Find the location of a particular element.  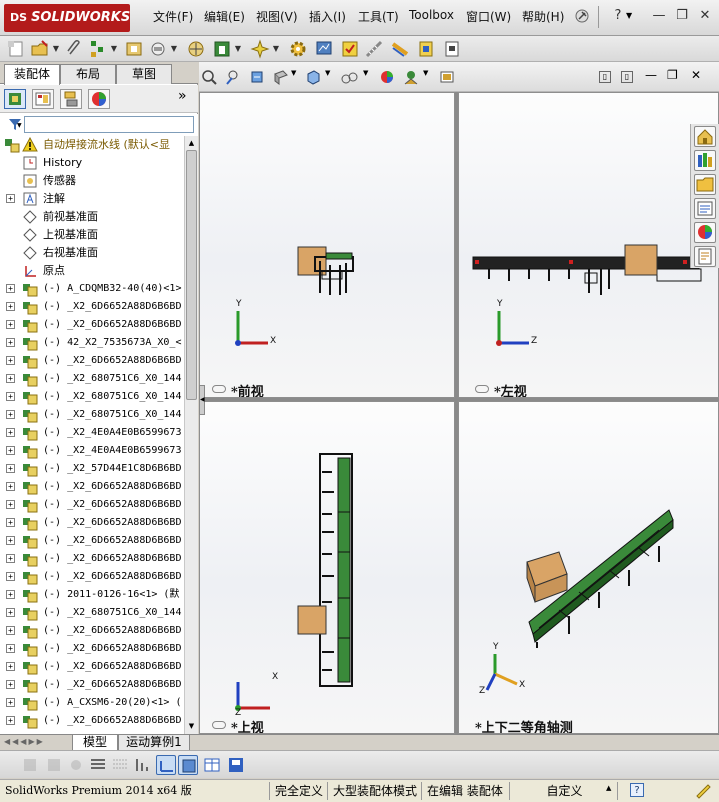

smart-fasteners-icon is located at coordinates (222, 49).